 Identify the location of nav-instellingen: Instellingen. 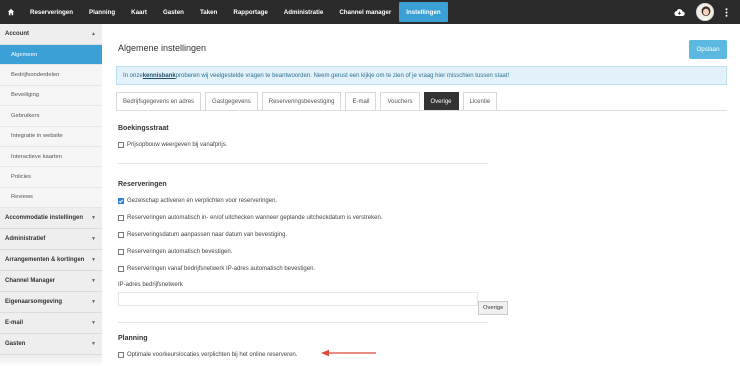
(423, 12).